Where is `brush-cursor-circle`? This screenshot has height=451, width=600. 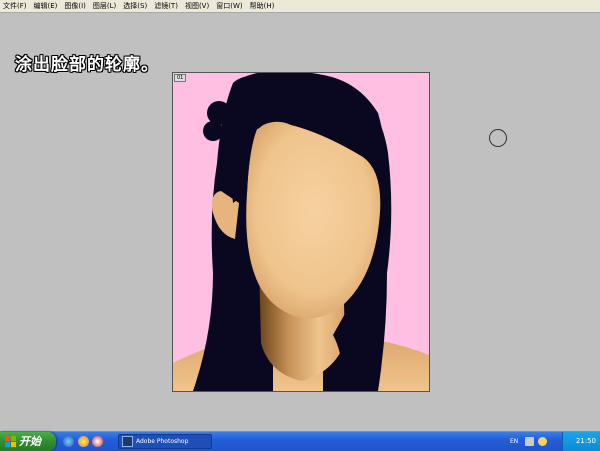 brush-cursor-circle is located at coordinates (498, 138).